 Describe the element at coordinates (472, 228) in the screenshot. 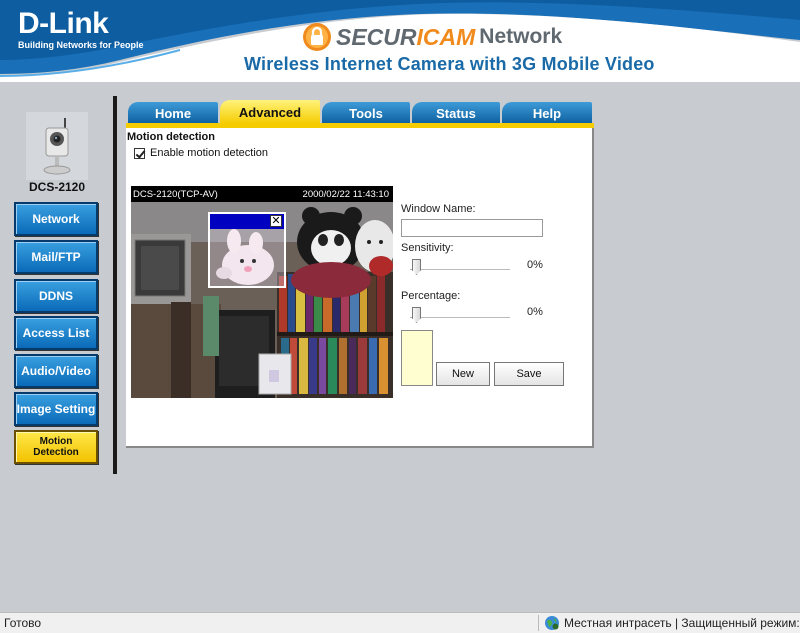

I see `window-name-input` at that location.